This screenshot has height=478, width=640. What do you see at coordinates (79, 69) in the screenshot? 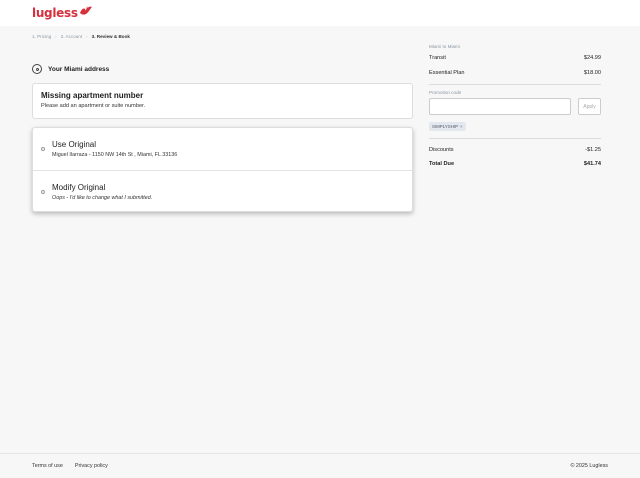
I see `address-section-title: Your Miami address` at bounding box center [79, 69].